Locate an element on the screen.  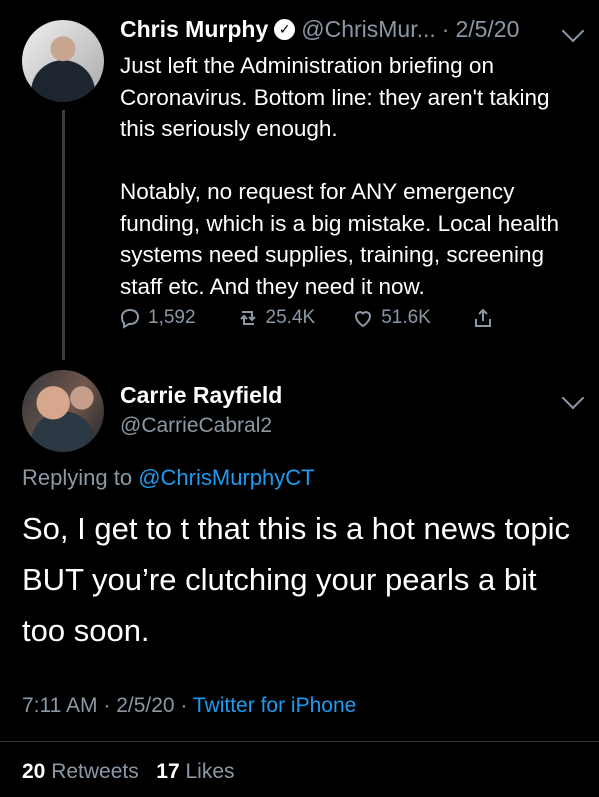
likes-stat: 17 Likes is located at coordinates (195, 771).